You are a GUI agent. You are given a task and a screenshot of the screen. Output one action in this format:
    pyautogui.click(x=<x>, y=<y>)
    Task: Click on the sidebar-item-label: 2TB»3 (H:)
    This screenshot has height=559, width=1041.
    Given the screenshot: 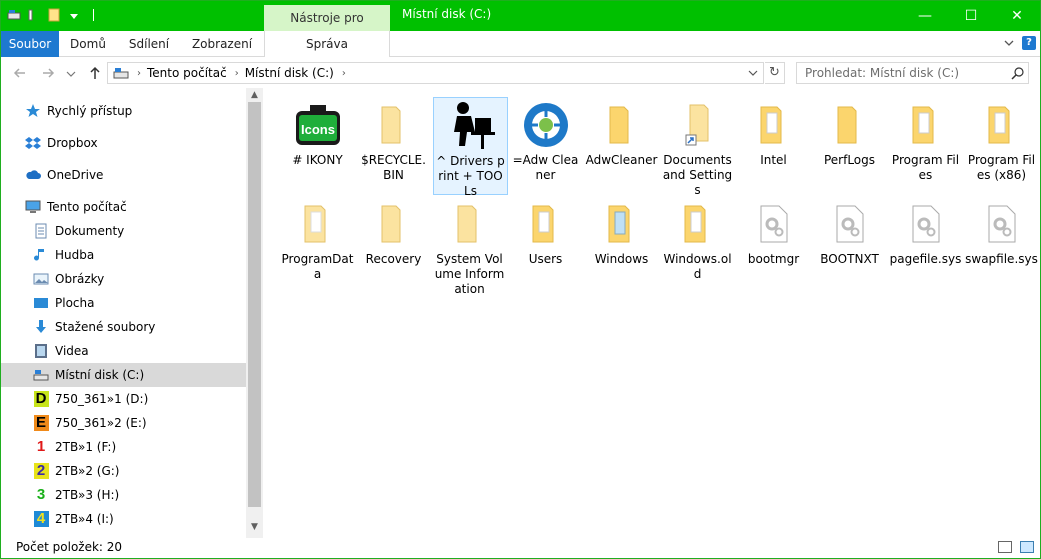 What is the action you would take?
    pyautogui.click(x=87, y=495)
    